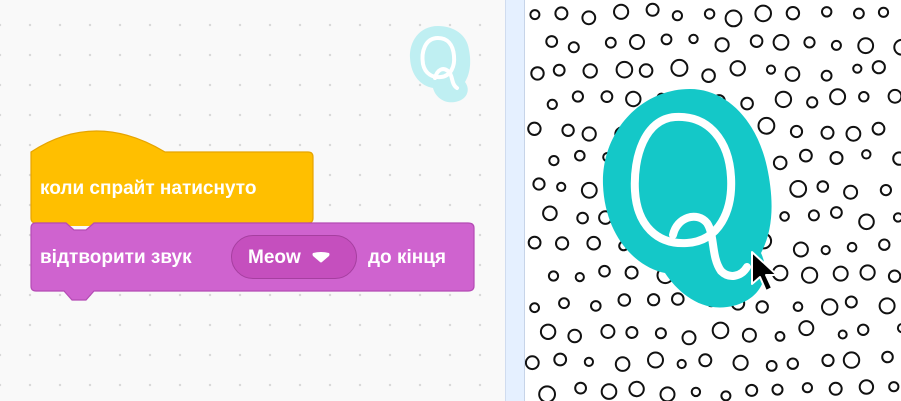 The height and width of the screenshot is (401, 901). I want to click on panel-divider, so click(515, 200).